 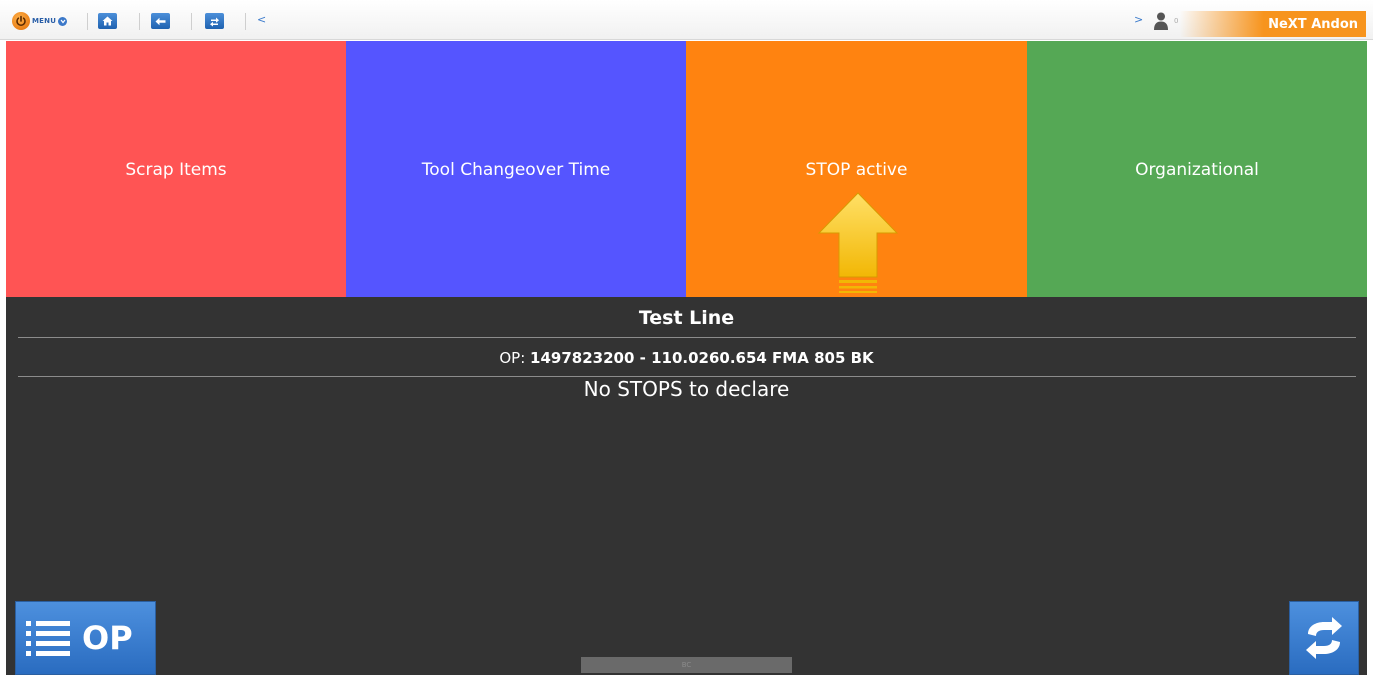 I want to click on user-icon, so click(x=1161, y=21).